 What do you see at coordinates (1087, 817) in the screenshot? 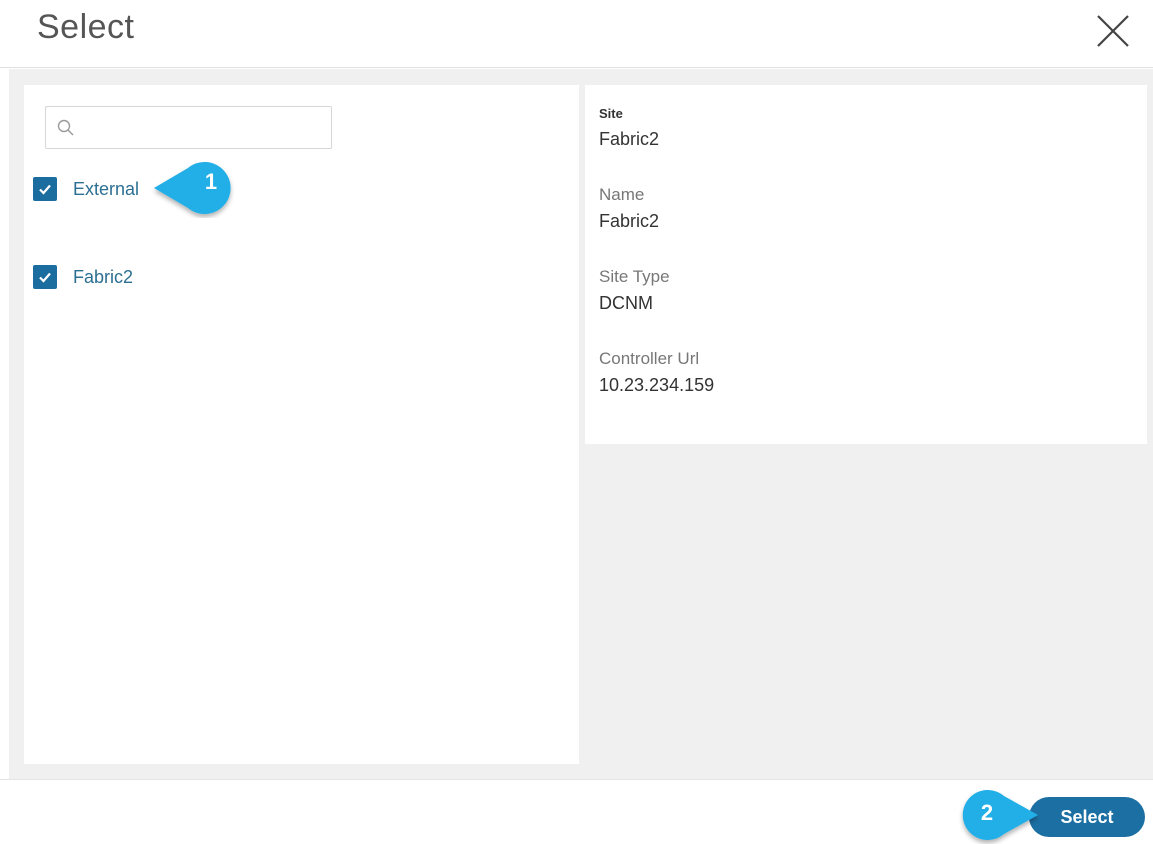
I see `select-button: Select` at bounding box center [1087, 817].